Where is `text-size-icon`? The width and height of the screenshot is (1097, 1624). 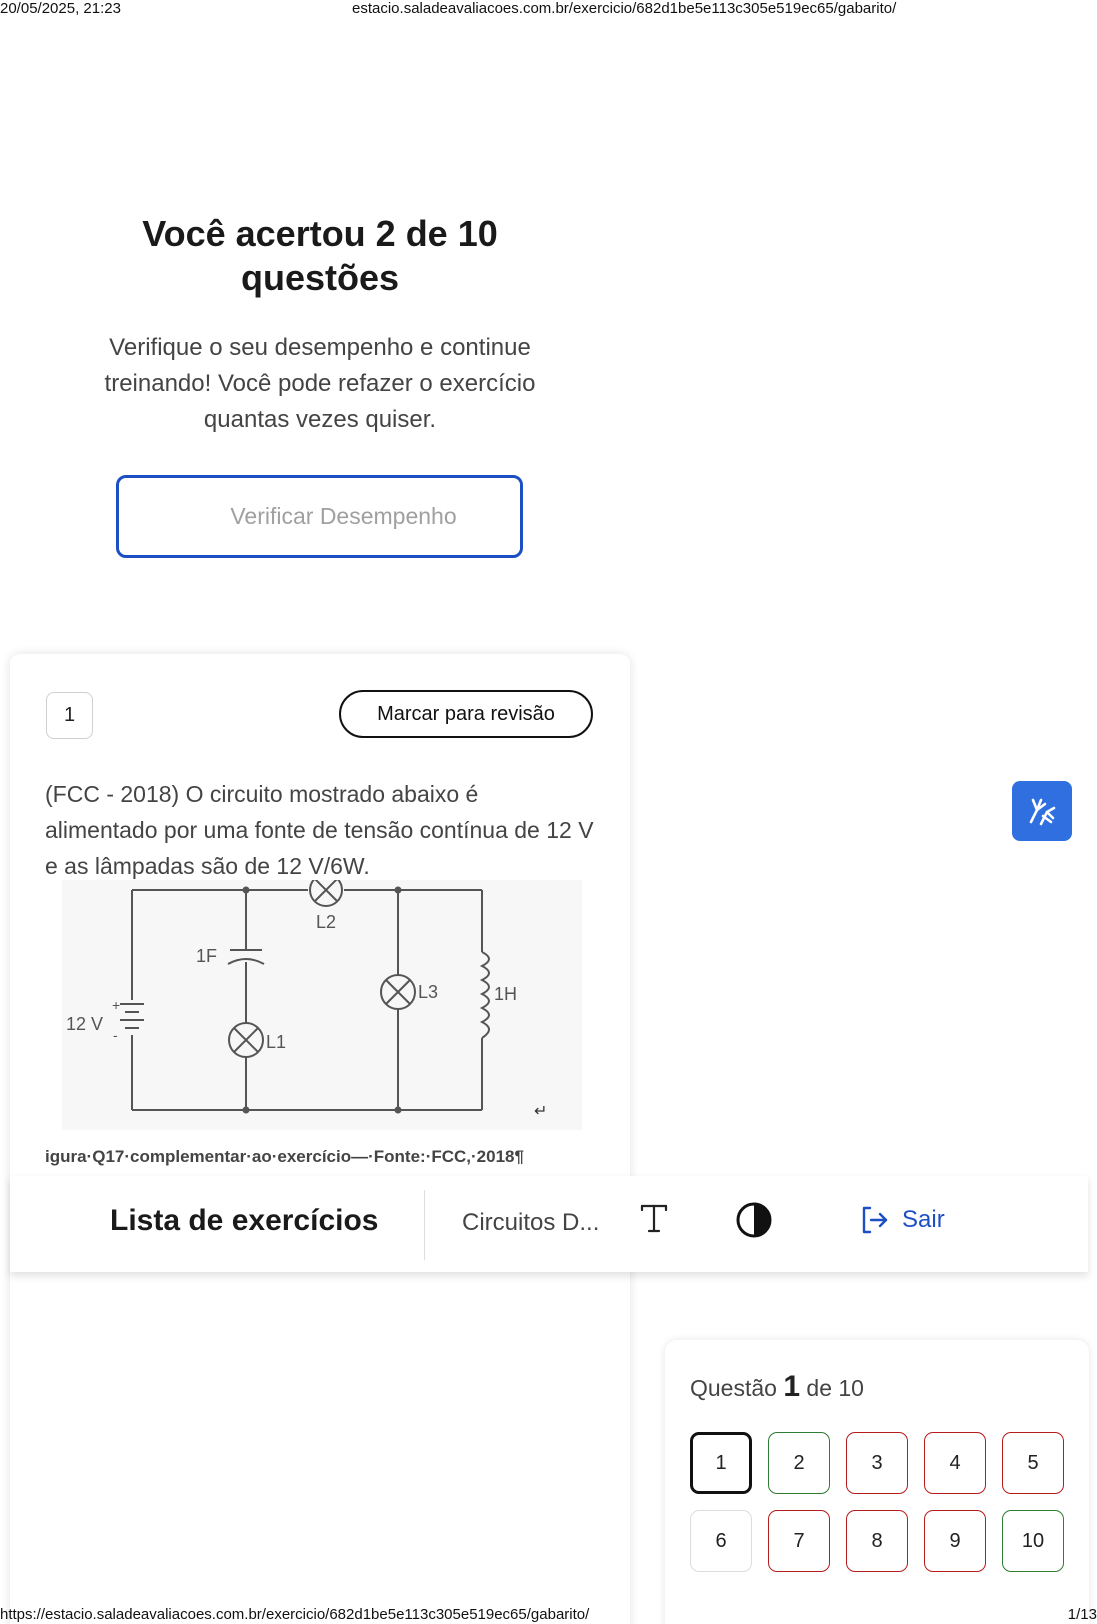
text-size-icon is located at coordinates (654, 1218).